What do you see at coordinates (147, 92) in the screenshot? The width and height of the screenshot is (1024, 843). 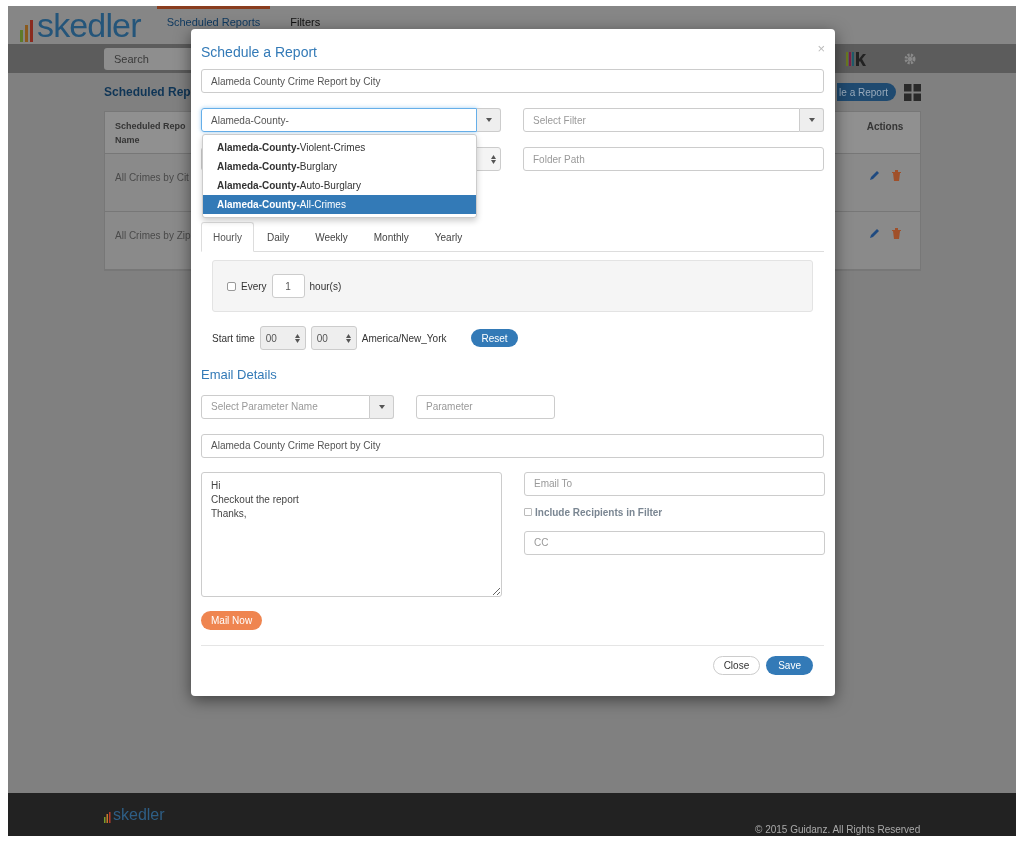 I see `page-heading: Scheduled Rep` at bounding box center [147, 92].